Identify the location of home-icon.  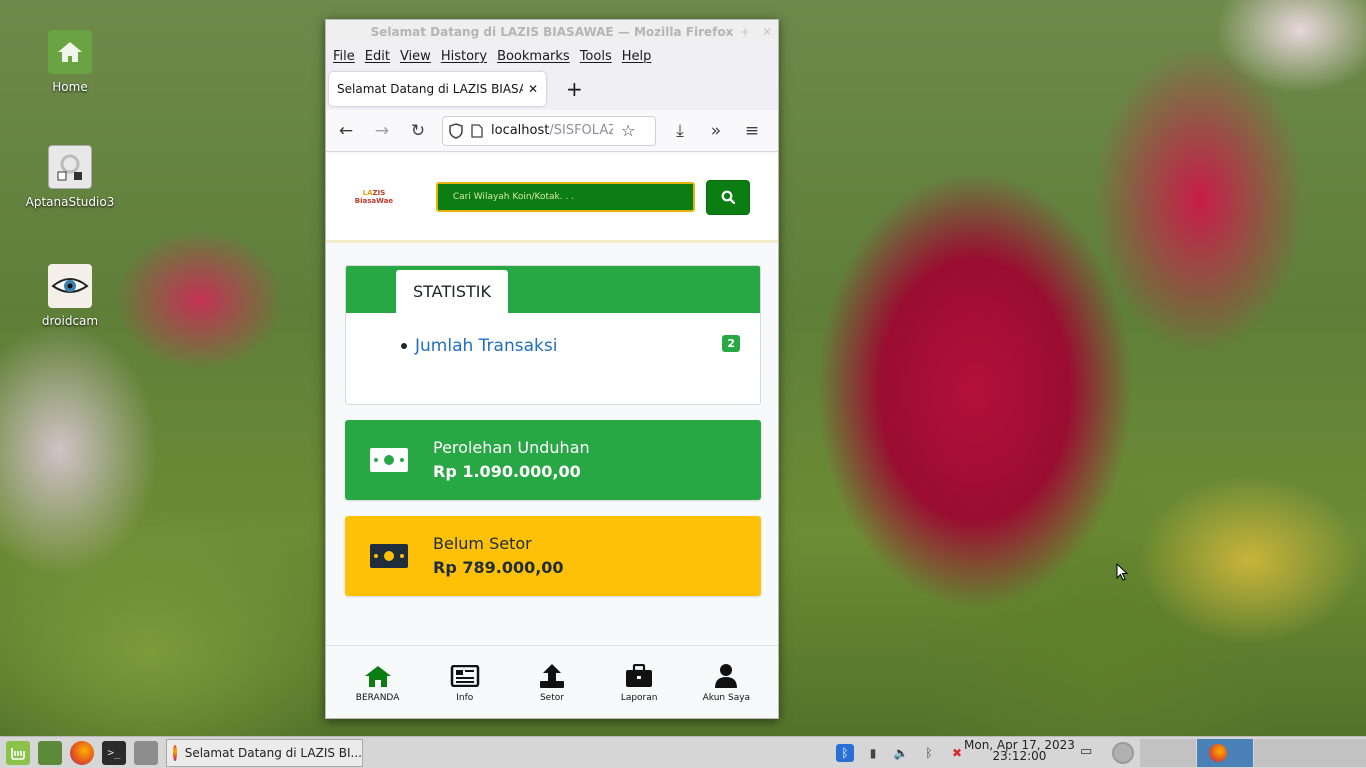
(377, 676).